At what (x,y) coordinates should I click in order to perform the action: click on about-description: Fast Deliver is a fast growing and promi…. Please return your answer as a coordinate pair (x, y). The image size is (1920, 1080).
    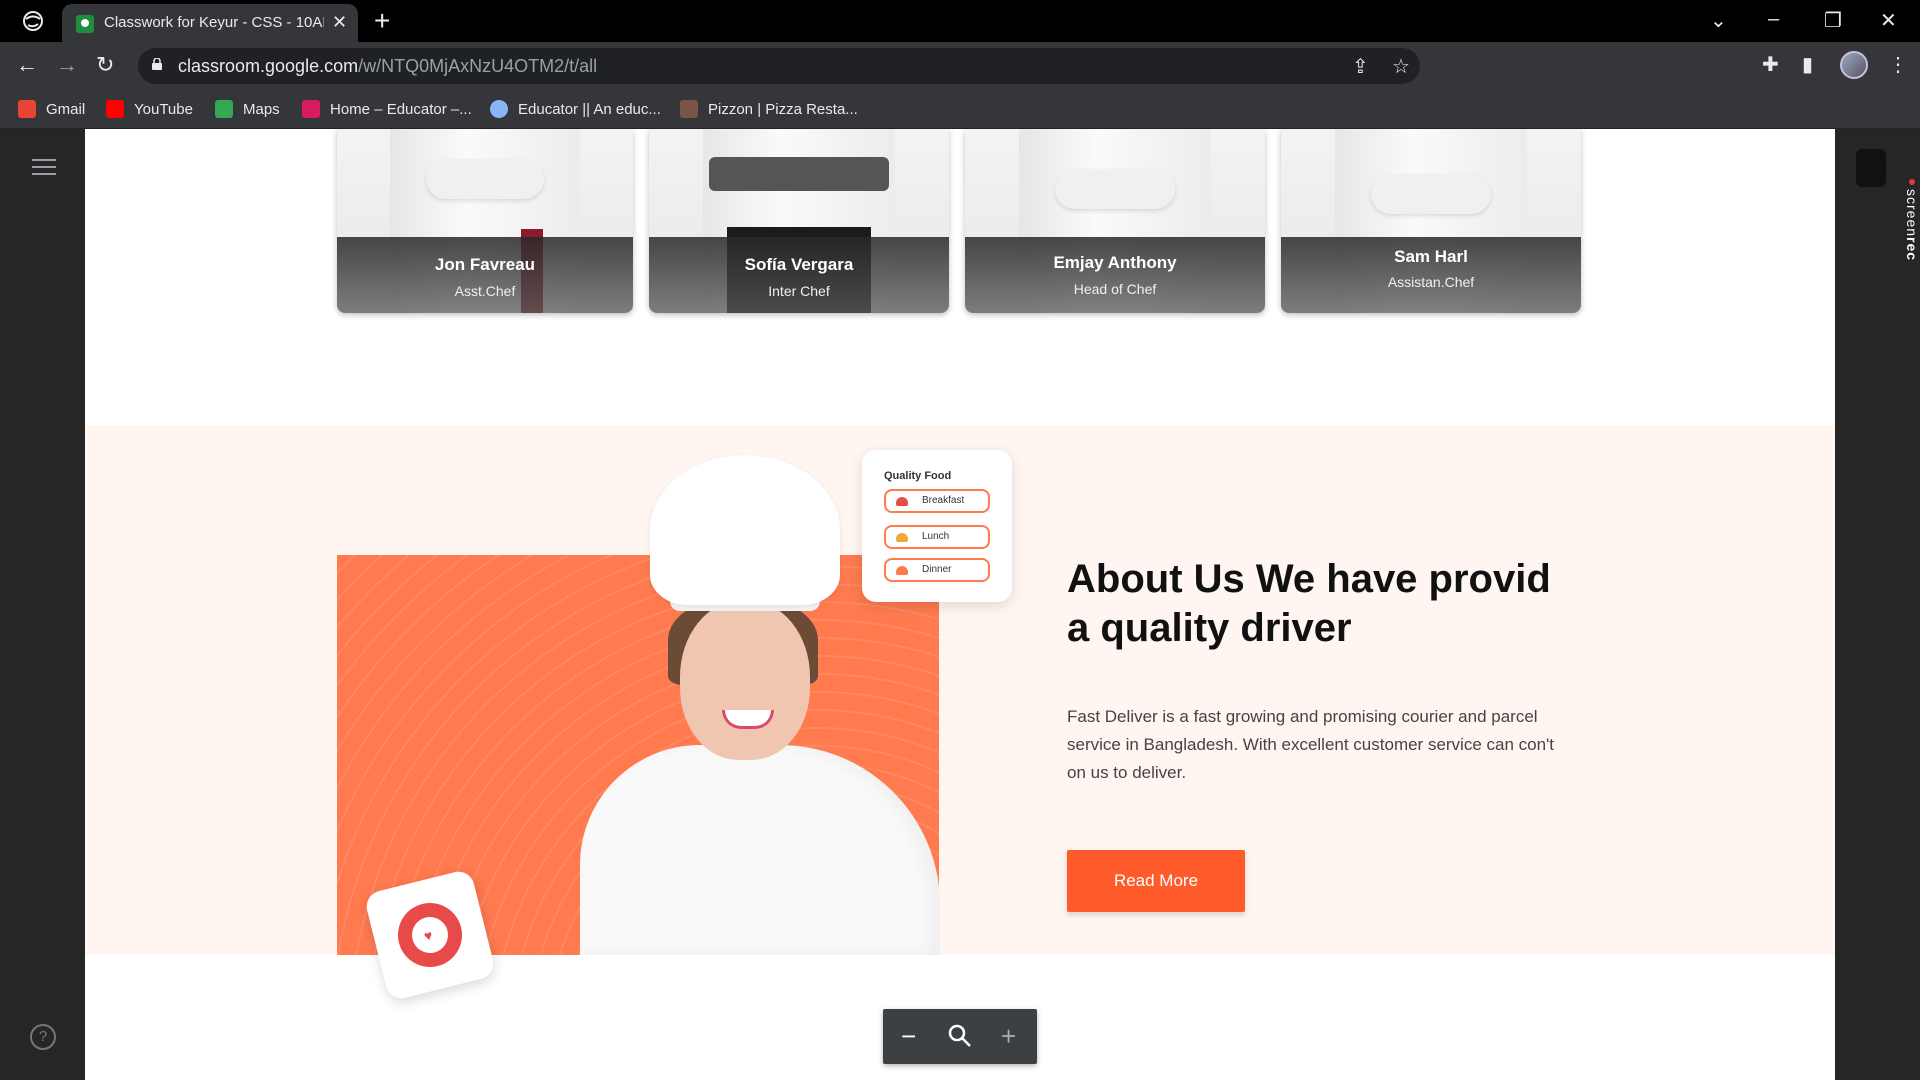
    Looking at the image, I should click on (1311, 744).